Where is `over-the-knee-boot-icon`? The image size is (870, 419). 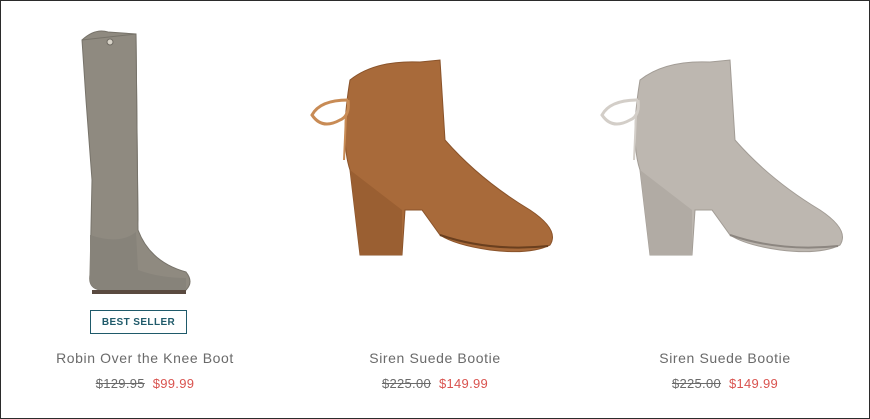 over-the-knee-boot-icon is located at coordinates (136, 162).